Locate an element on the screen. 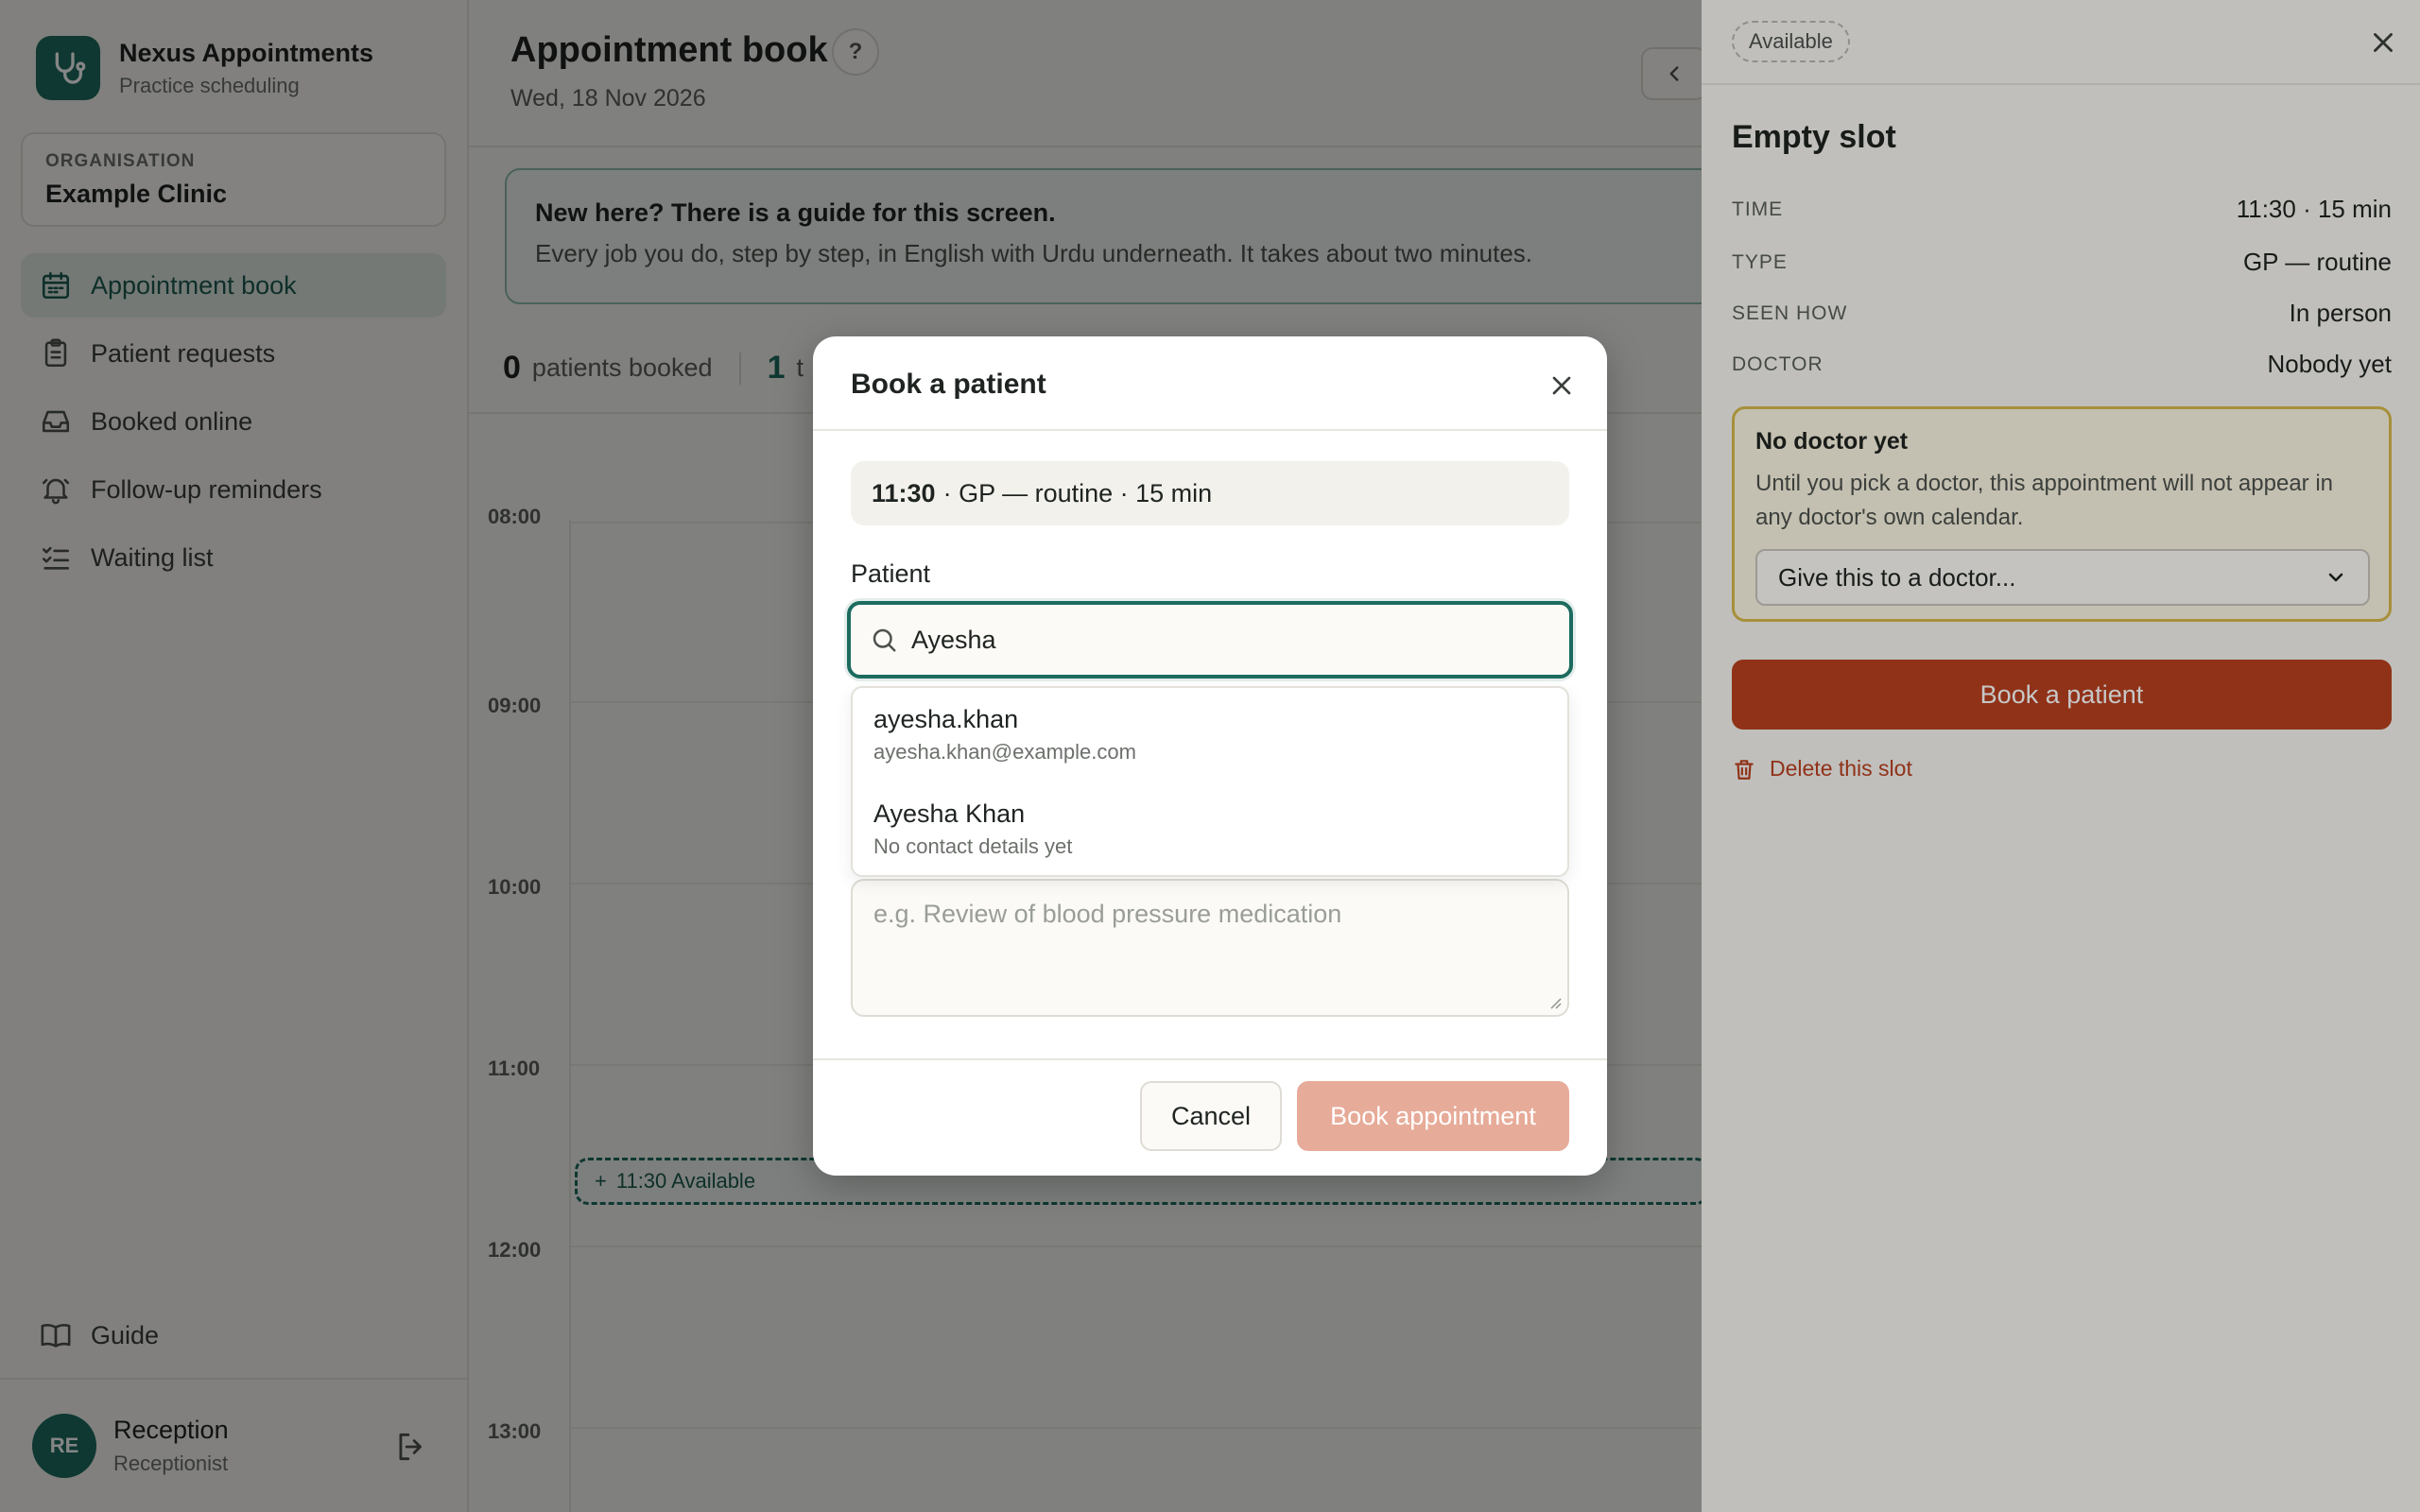  chevron-down-icon is located at coordinates (2335, 577).